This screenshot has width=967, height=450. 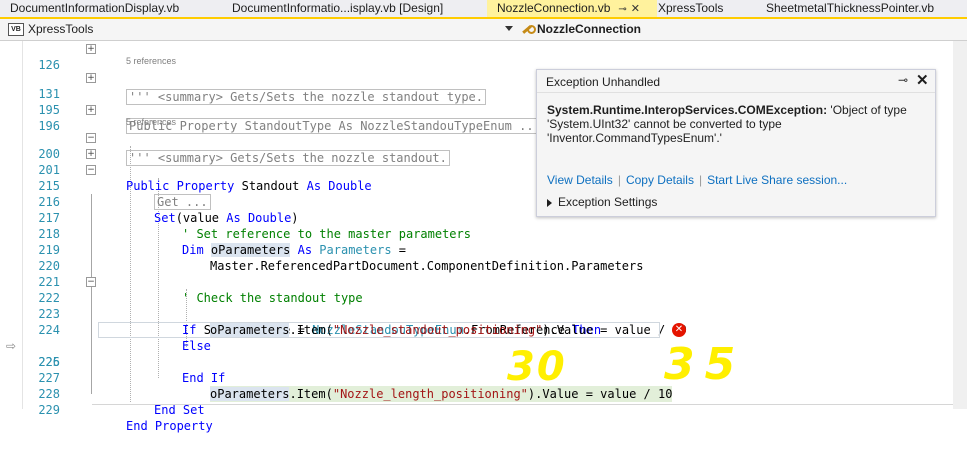 I want to click on code-line: 226 End If, so click(x=483, y=361).